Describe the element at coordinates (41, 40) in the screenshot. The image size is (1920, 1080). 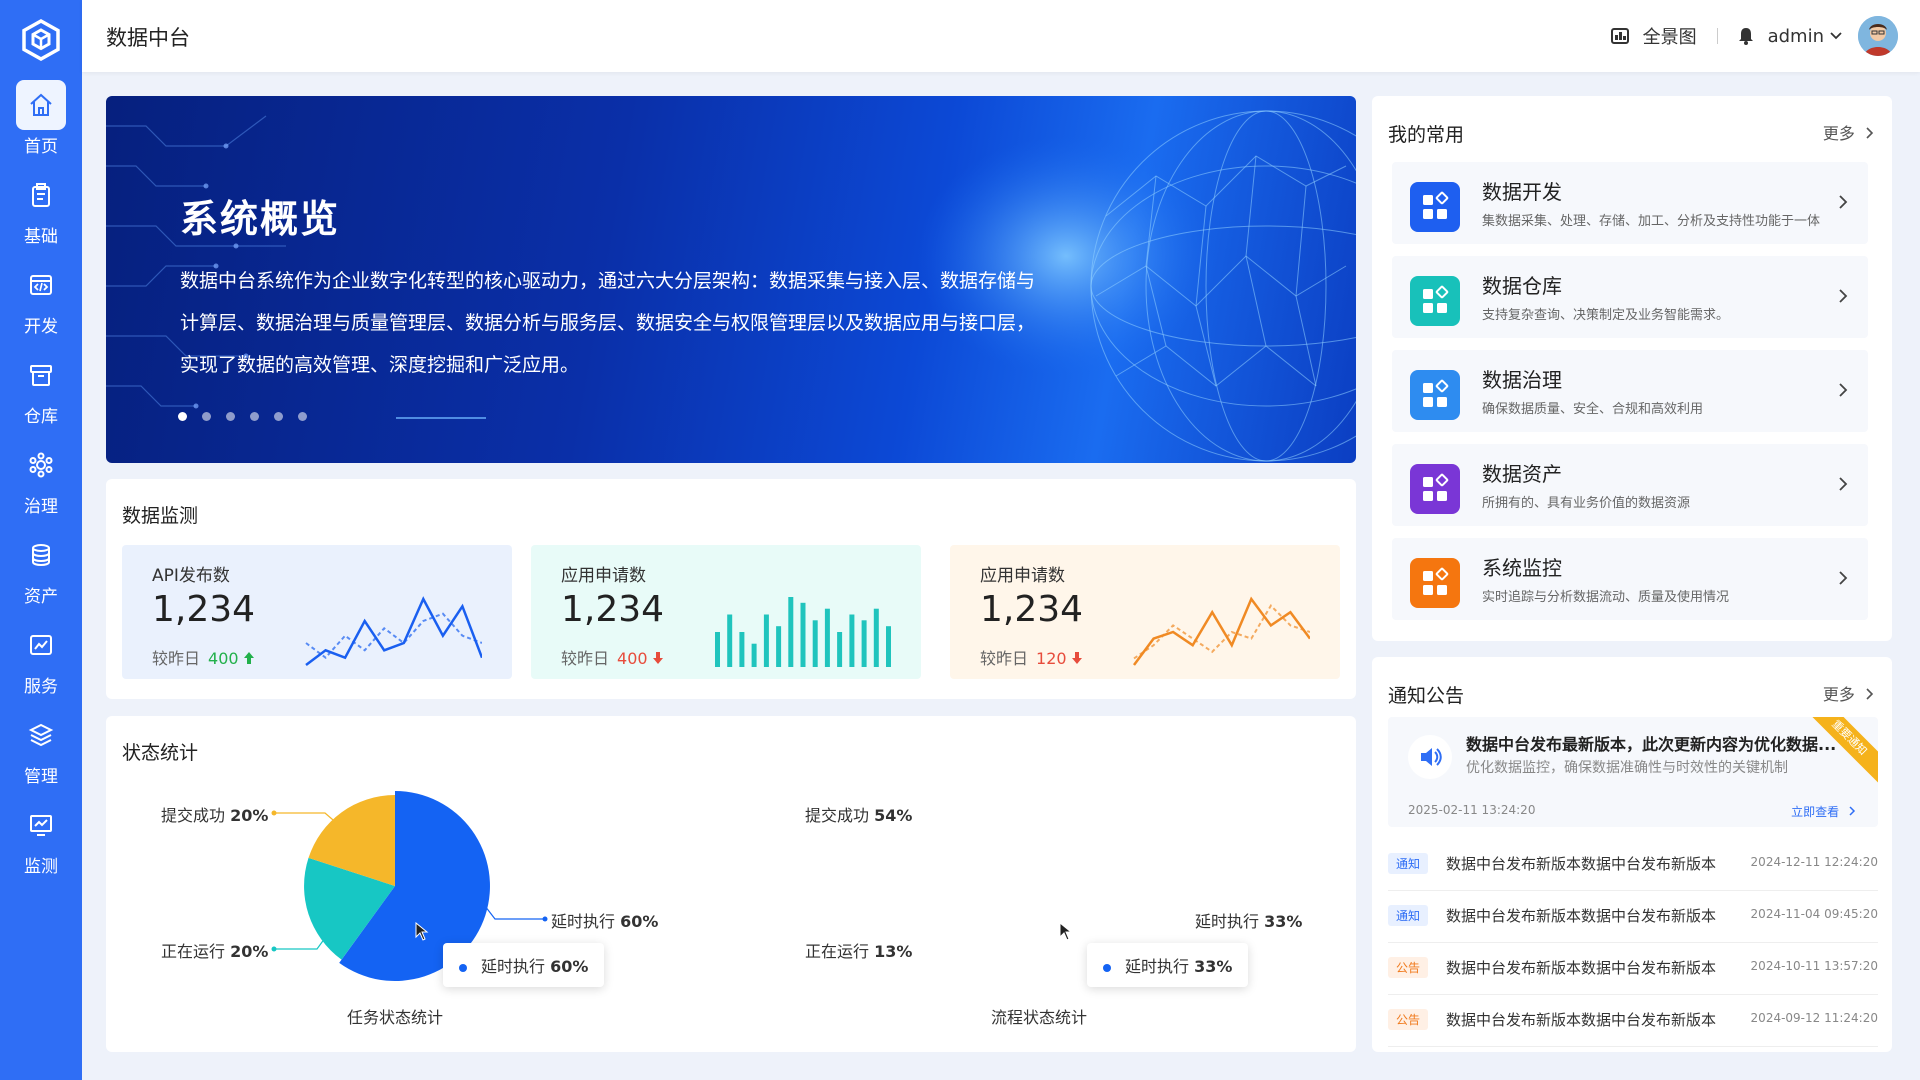
I see `logo-icon` at that location.